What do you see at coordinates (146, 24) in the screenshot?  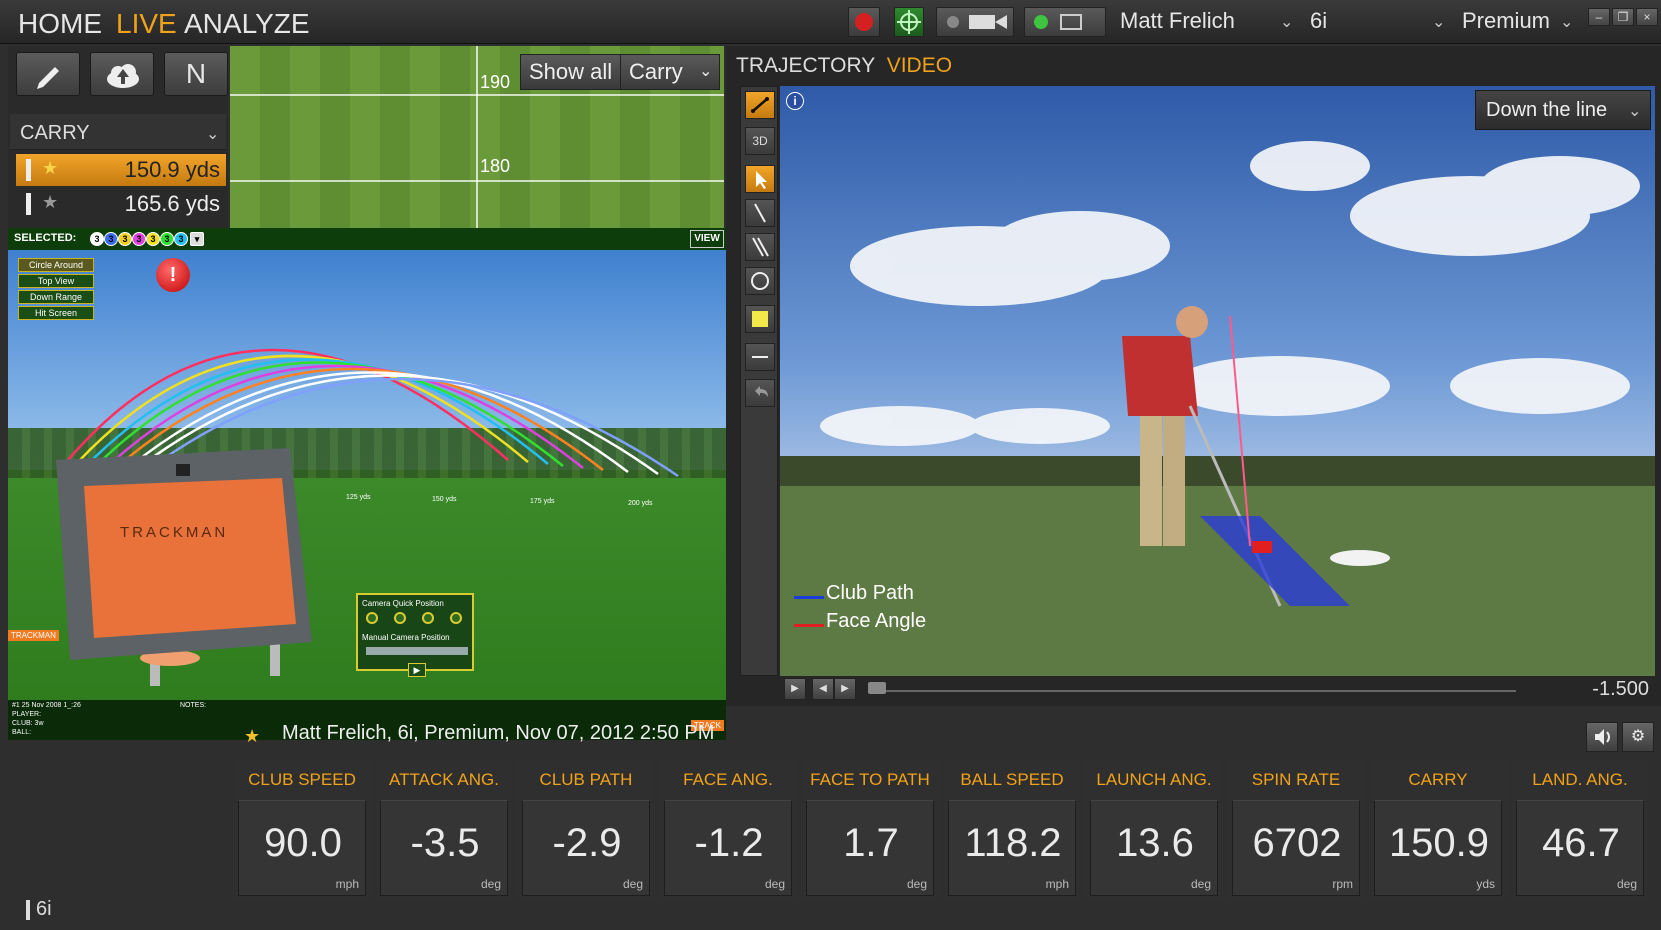 I see `nav-live: LIVE` at bounding box center [146, 24].